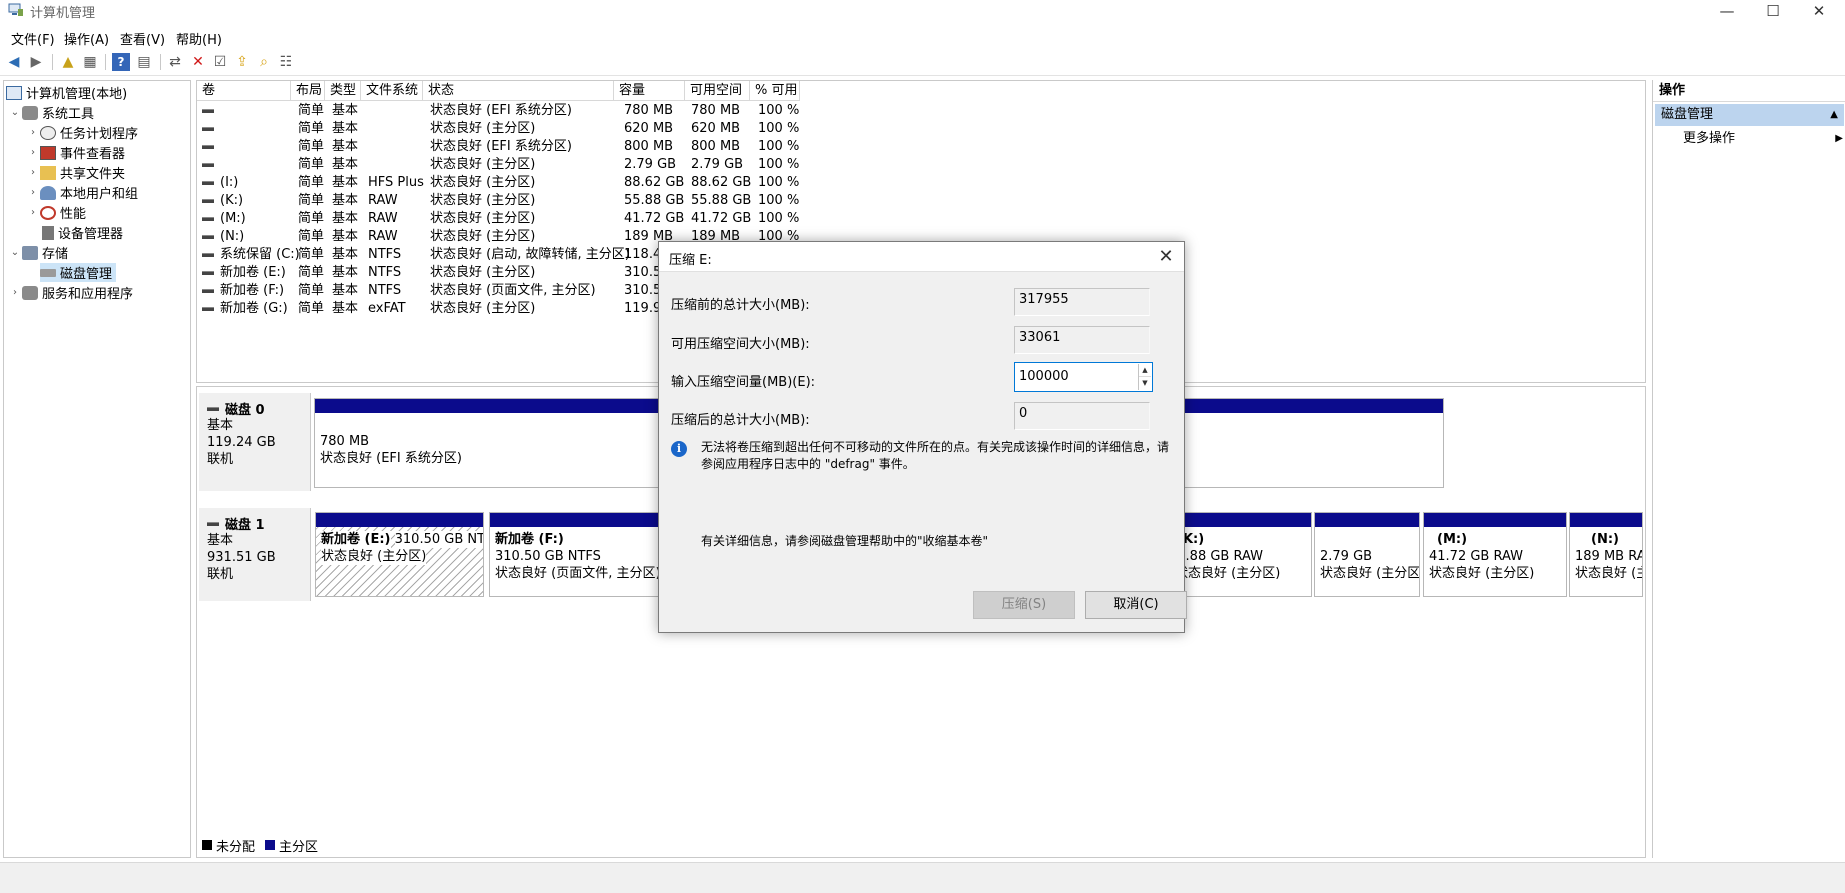 The height and width of the screenshot is (893, 1845). What do you see at coordinates (244, 91) in the screenshot?
I see `col-volume: 卷` at bounding box center [244, 91].